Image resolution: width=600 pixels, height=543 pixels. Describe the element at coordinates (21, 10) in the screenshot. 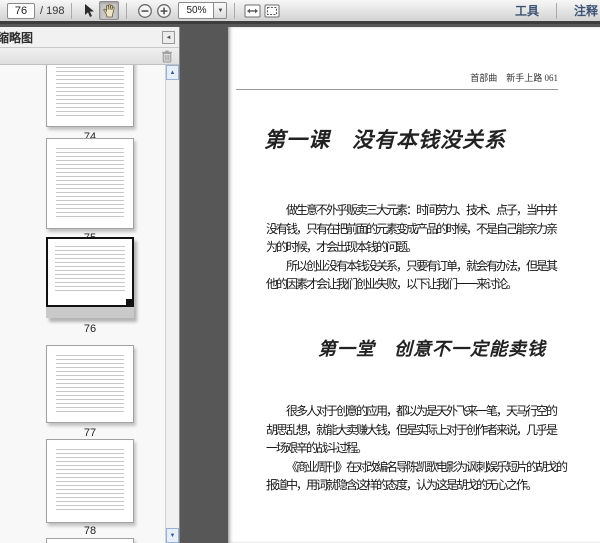

I see `page-number-input: 76` at that location.